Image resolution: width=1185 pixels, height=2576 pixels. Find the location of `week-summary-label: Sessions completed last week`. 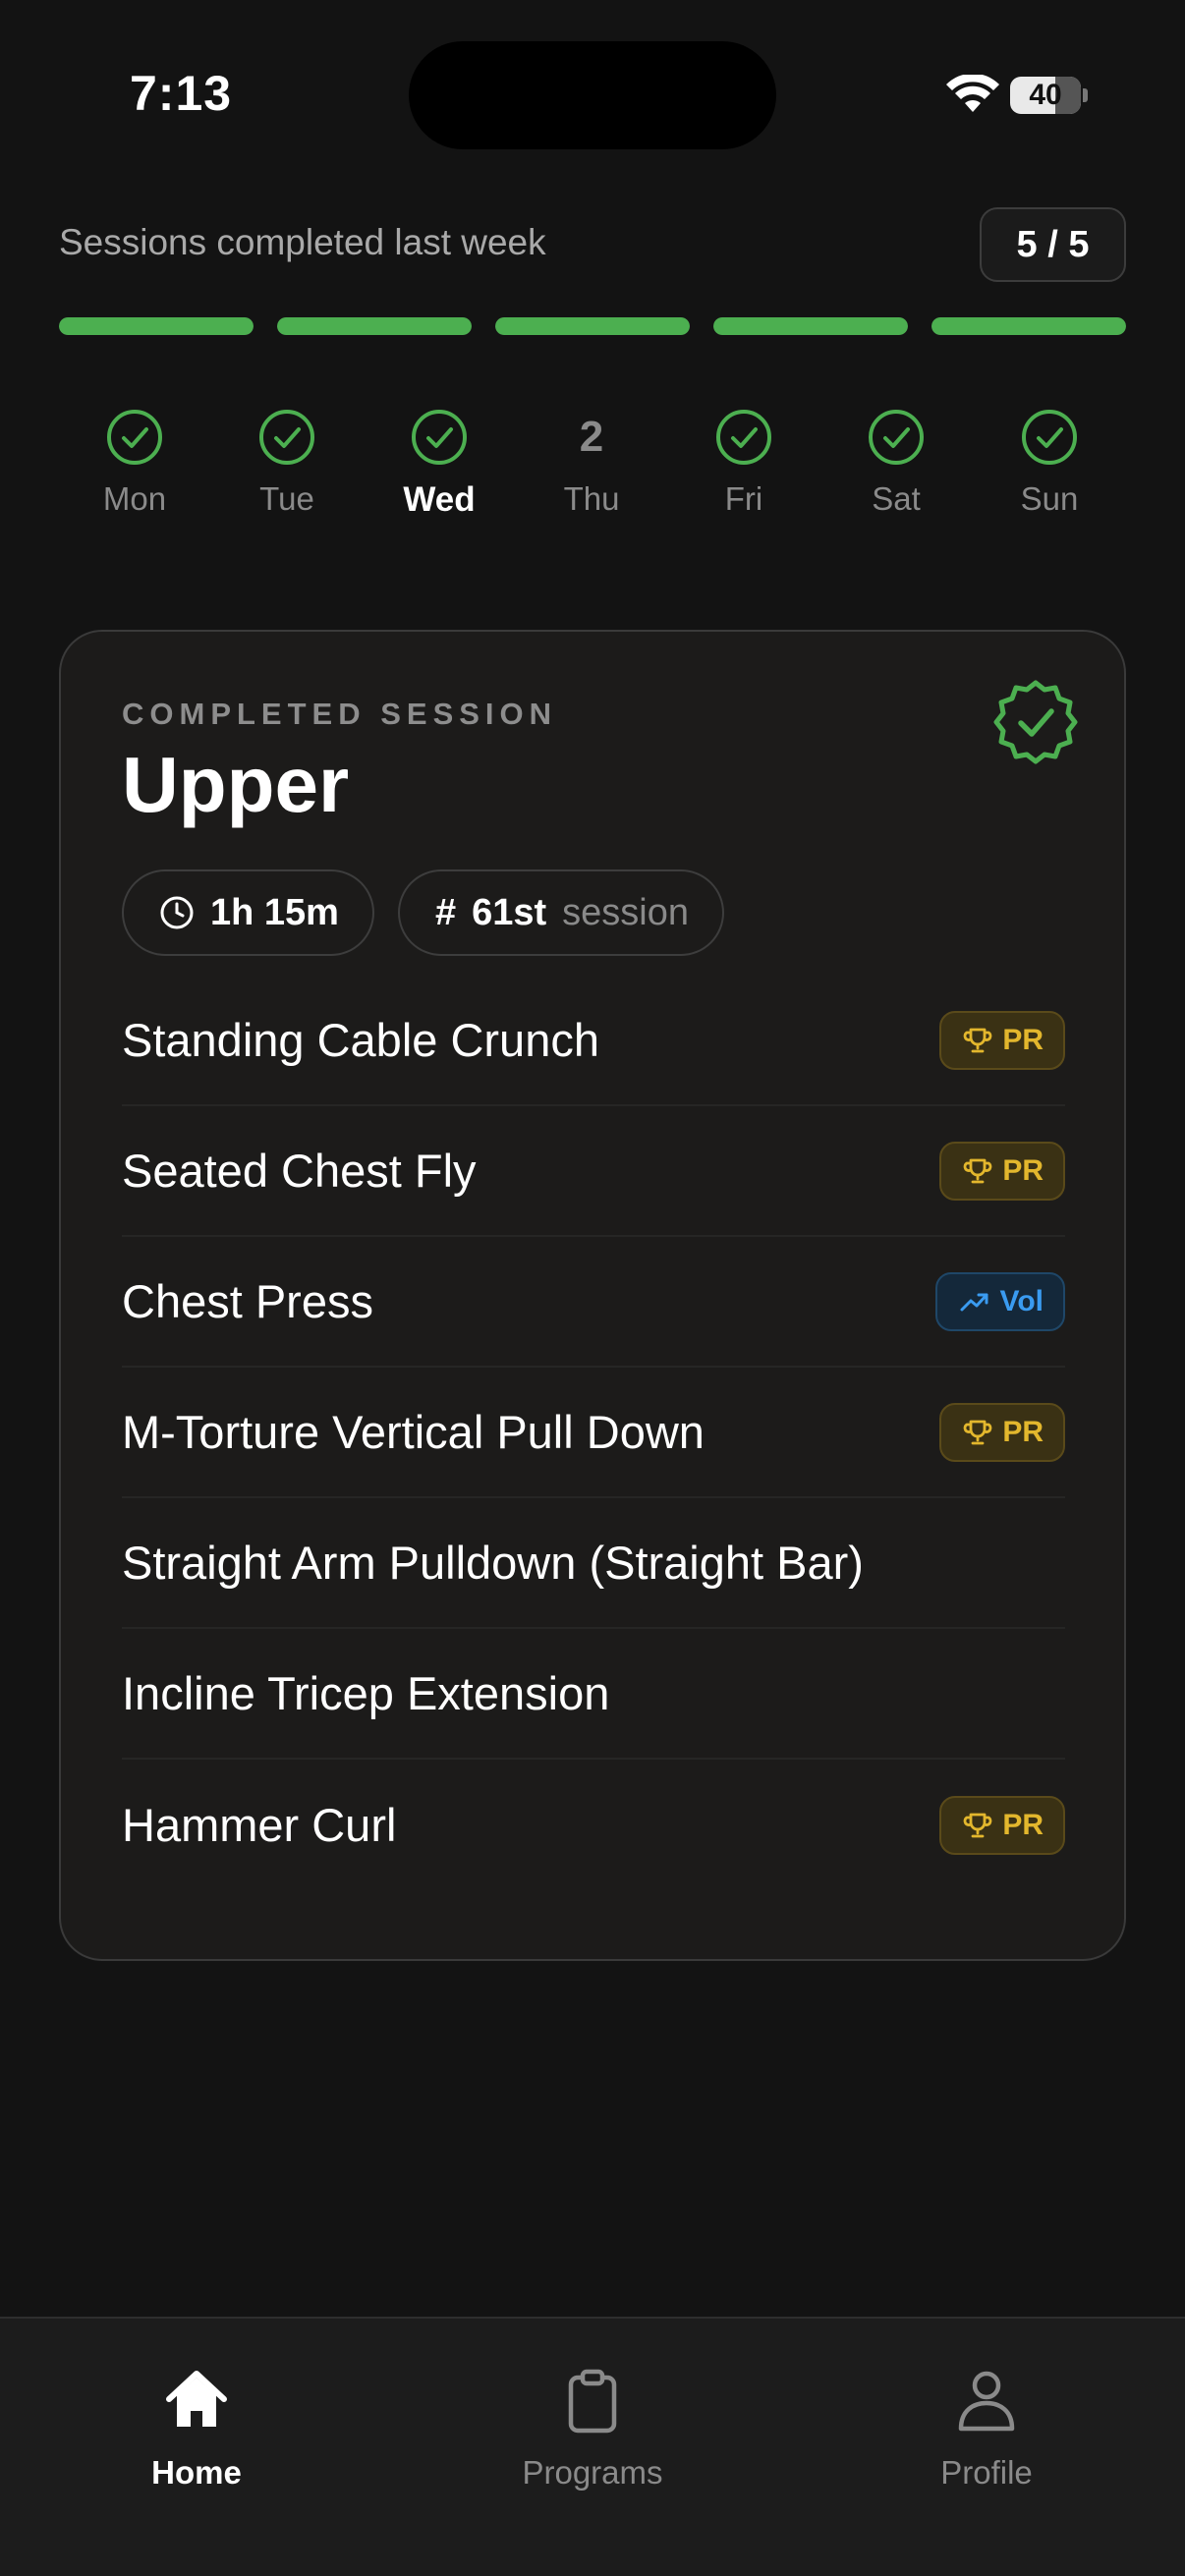

week-summary-label: Sessions completed last week is located at coordinates (303, 242).